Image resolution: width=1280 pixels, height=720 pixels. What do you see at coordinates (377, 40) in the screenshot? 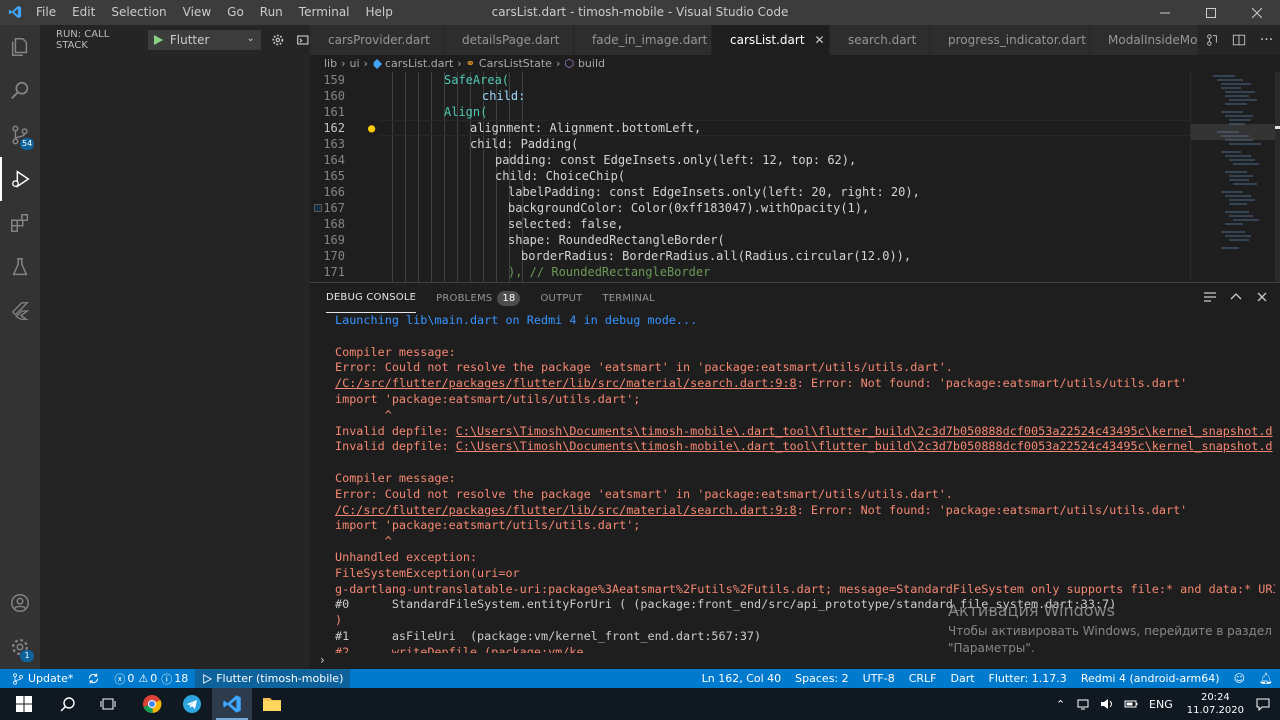
I see `tab-cars-provider: carsProvider.dart` at bounding box center [377, 40].